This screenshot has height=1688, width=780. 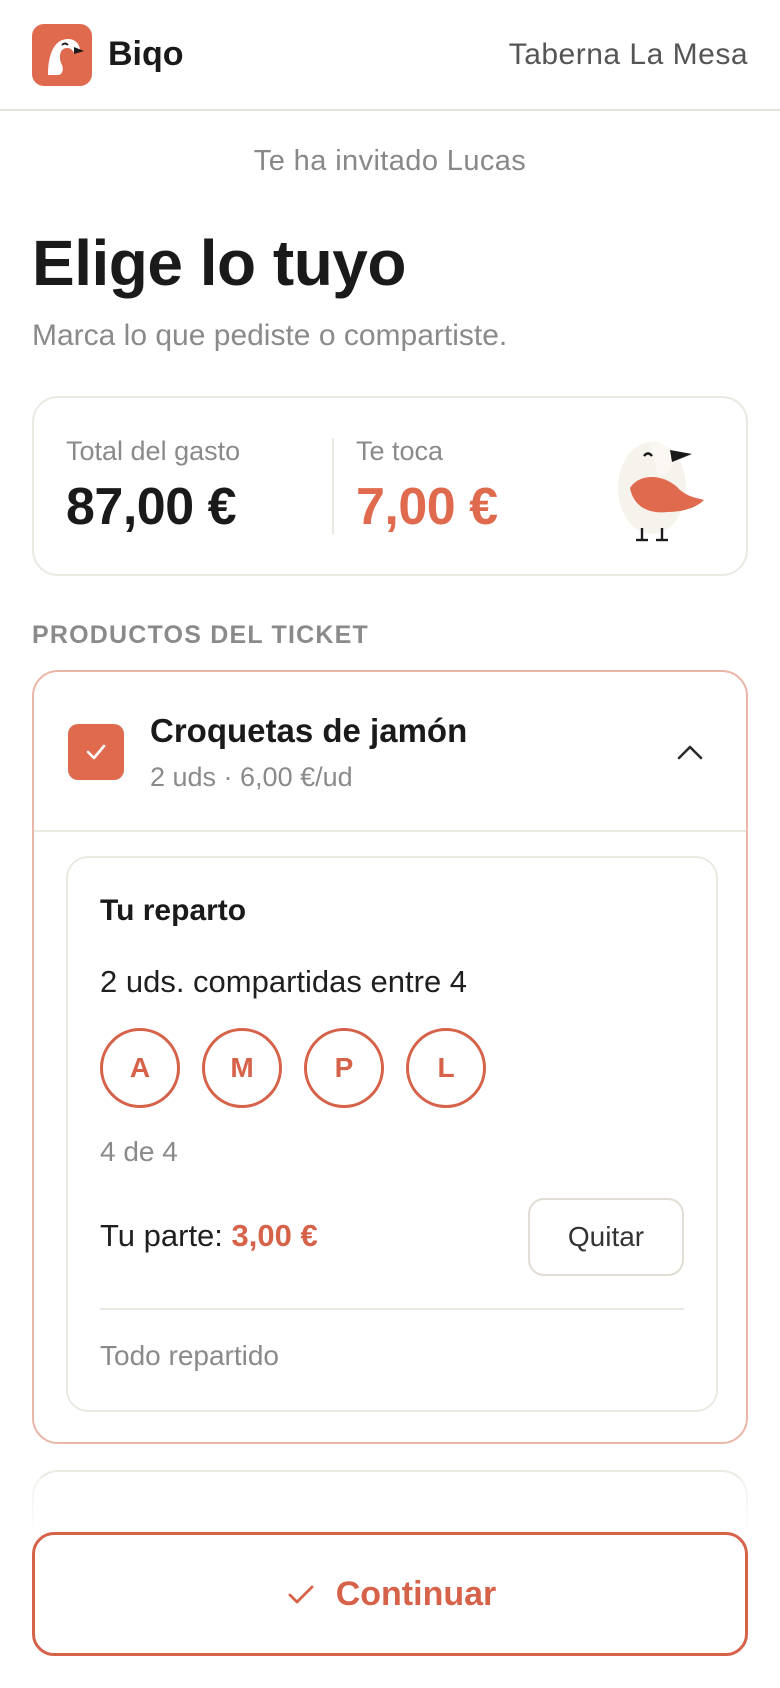 What do you see at coordinates (251, 777) in the screenshot?
I see `product-meta: 2 uds · 6,00 €/ud` at bounding box center [251, 777].